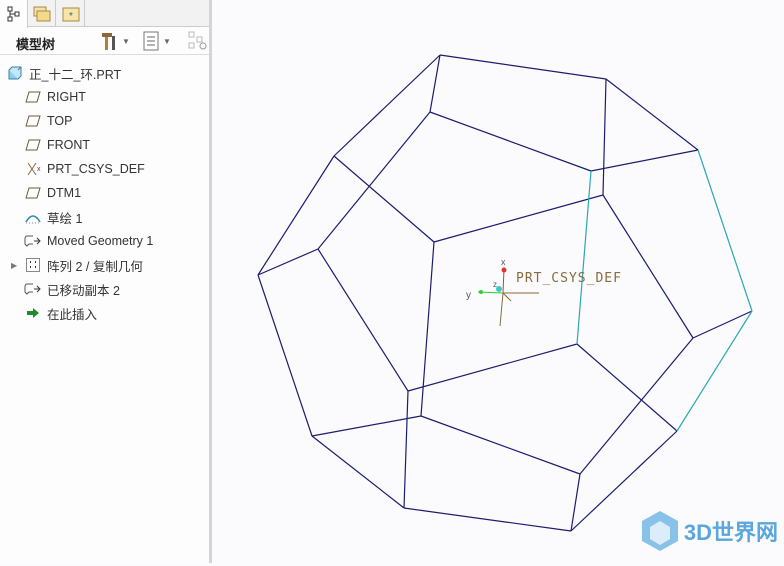 The height and width of the screenshot is (566, 784). I want to click on expand-arrow-icon: ▶, so click(14, 265).